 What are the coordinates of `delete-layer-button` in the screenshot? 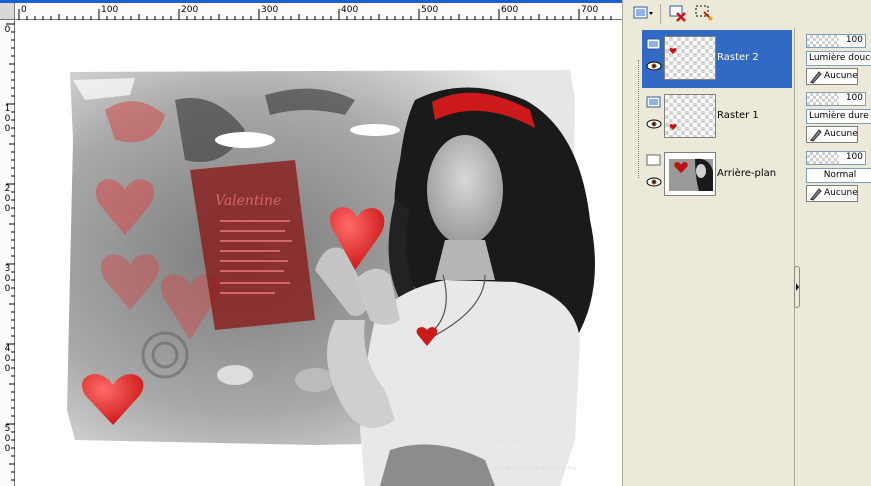 It's located at (678, 14).